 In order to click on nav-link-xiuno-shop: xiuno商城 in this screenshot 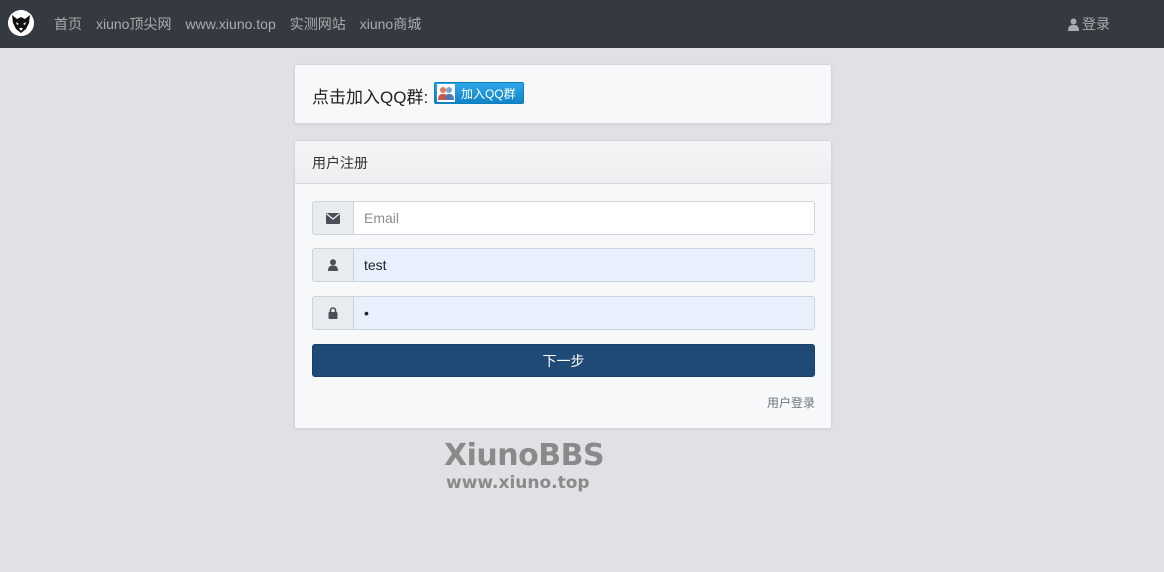, I will do `click(390, 24)`.